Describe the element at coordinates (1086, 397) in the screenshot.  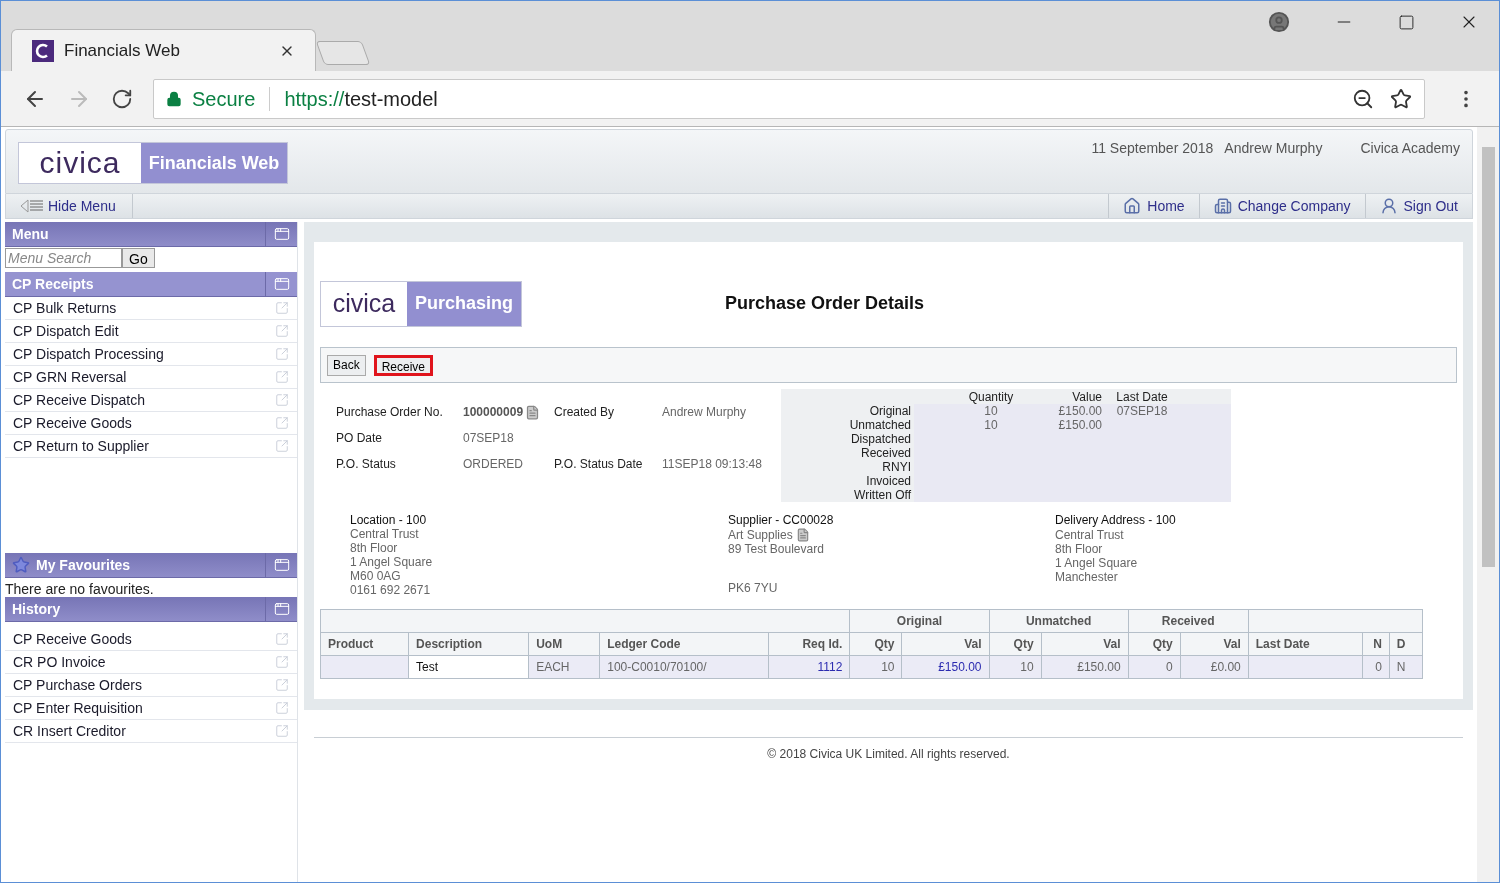
I see `summary-heading: Value` at that location.